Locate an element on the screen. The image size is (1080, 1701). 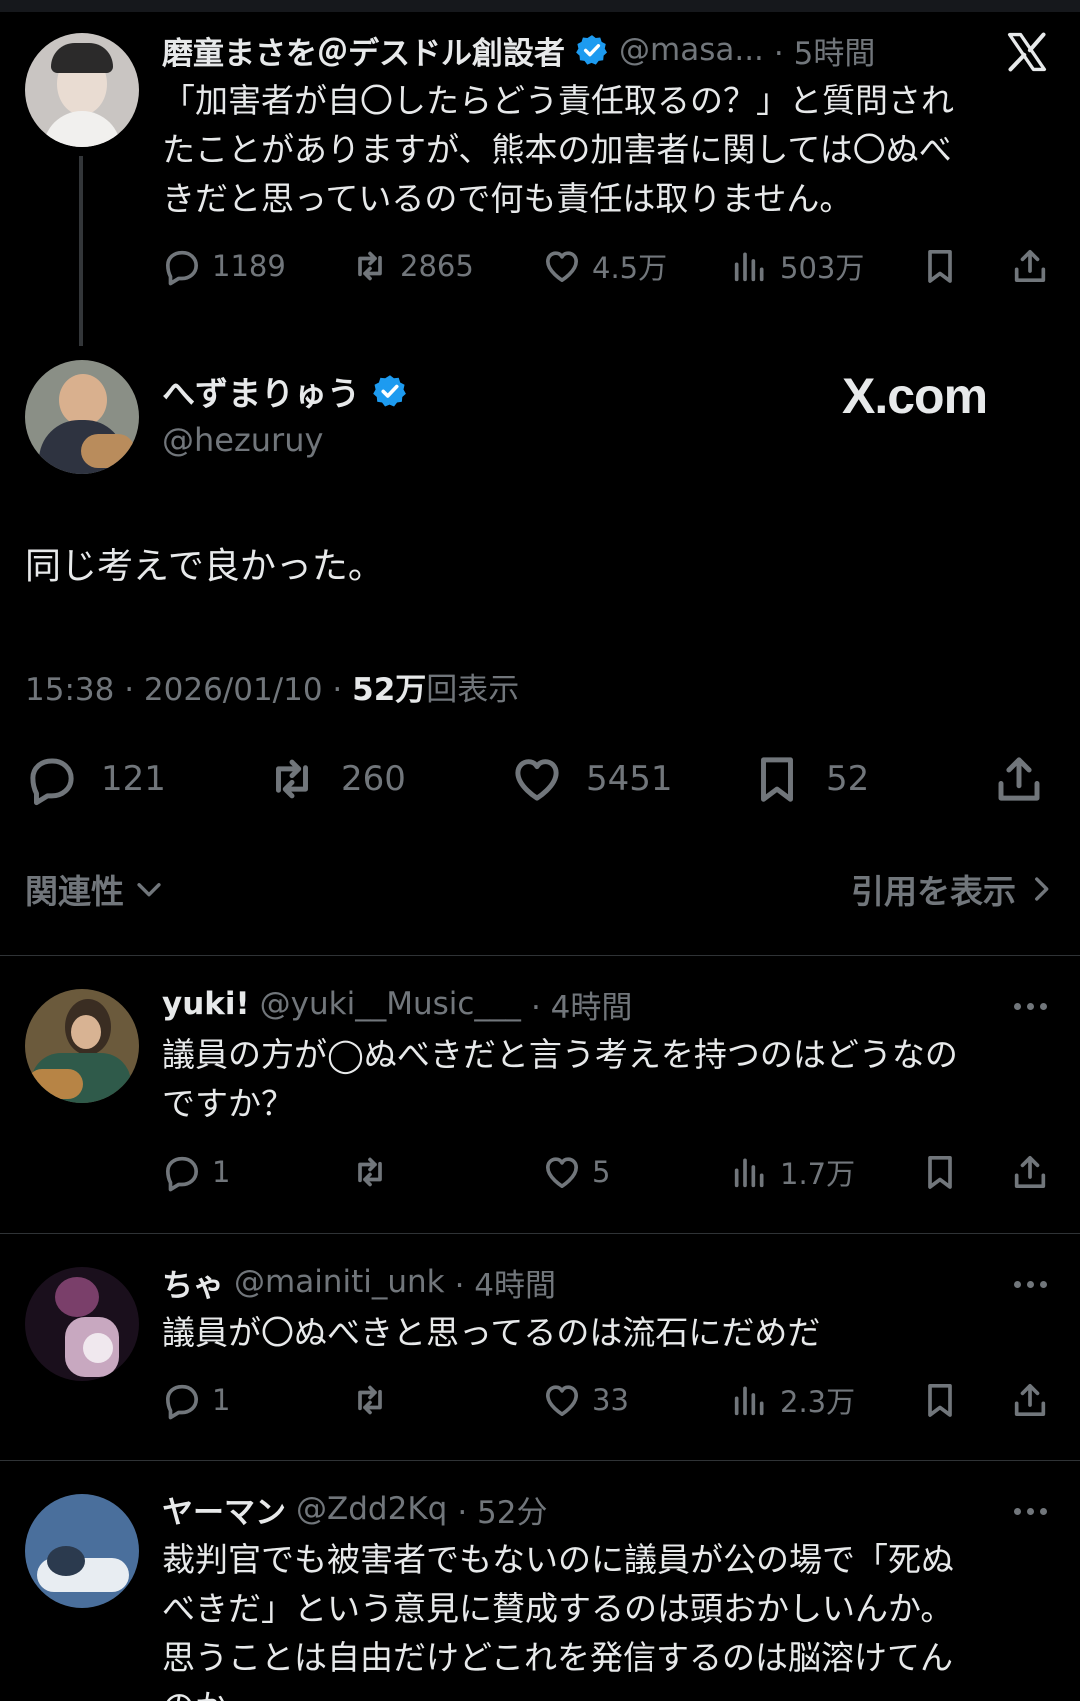
reply-text: 議員の方が◯ぬべきだと言う考えを持つのはどうなの ですか？ is located at coordinates (602, 1079).